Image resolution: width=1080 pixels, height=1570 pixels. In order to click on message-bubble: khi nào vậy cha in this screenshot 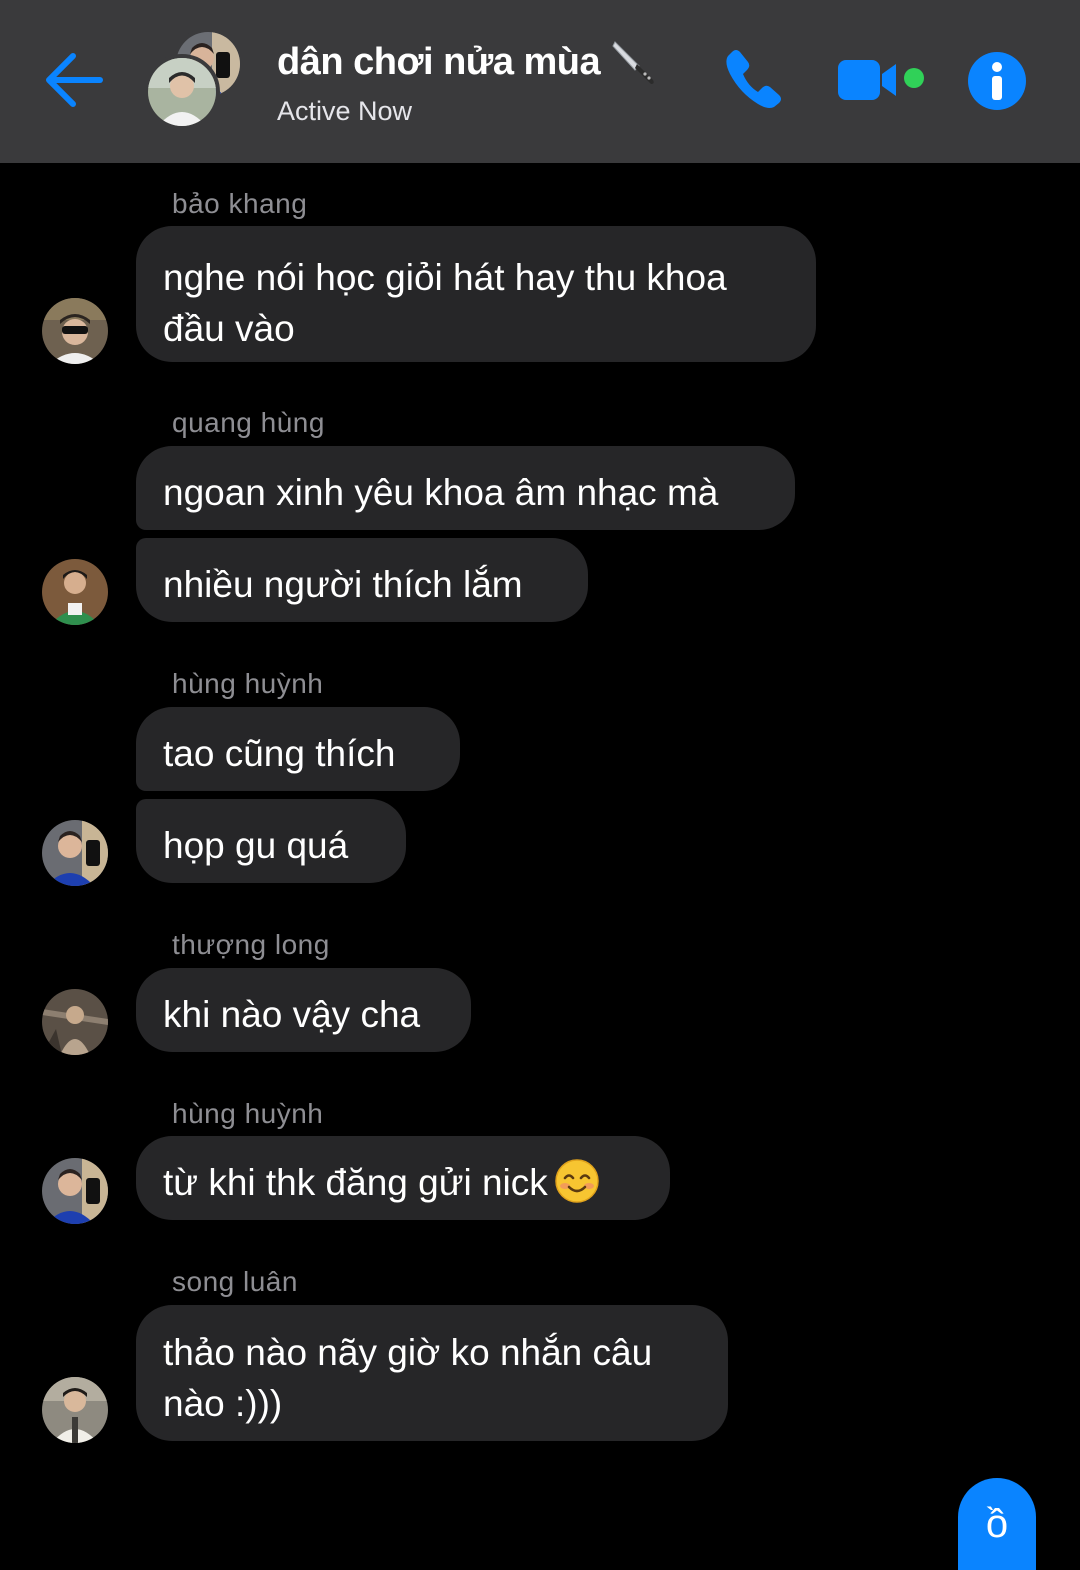, I will do `click(303, 1010)`.